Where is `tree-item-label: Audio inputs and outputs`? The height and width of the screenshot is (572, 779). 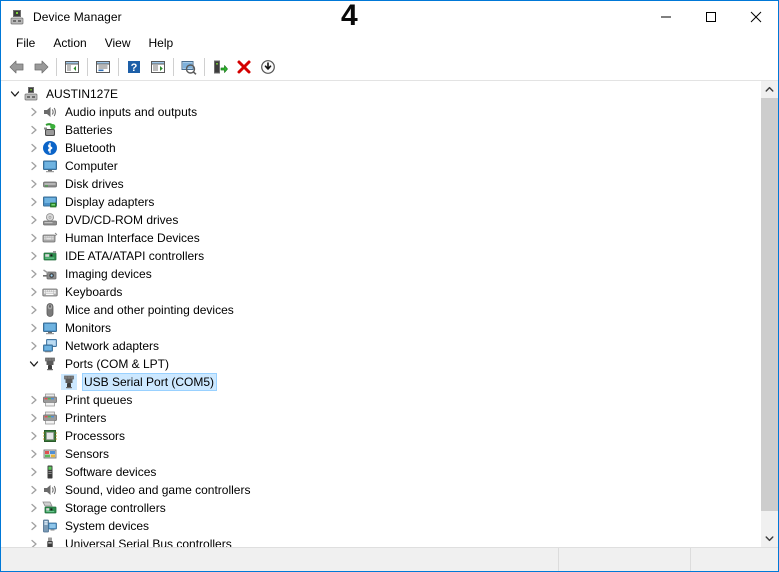
tree-item-label: Audio inputs and outputs is located at coordinates (131, 112).